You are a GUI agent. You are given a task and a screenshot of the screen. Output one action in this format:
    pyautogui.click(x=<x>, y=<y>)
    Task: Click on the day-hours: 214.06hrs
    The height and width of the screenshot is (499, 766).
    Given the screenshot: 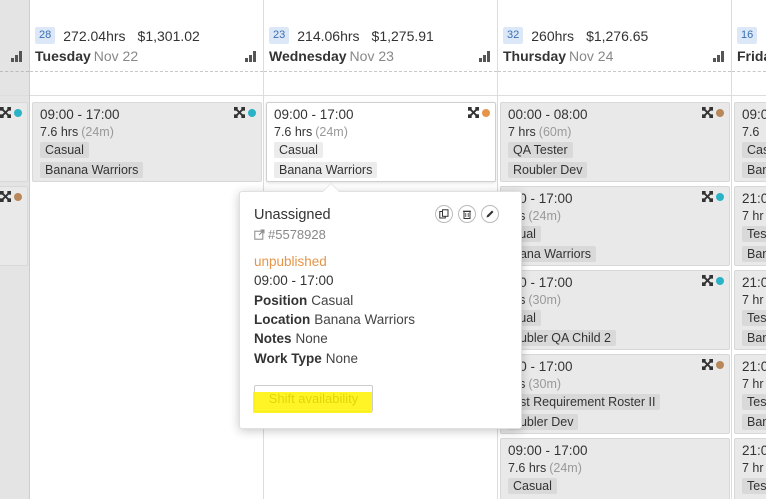 What is the action you would take?
    pyautogui.click(x=328, y=35)
    